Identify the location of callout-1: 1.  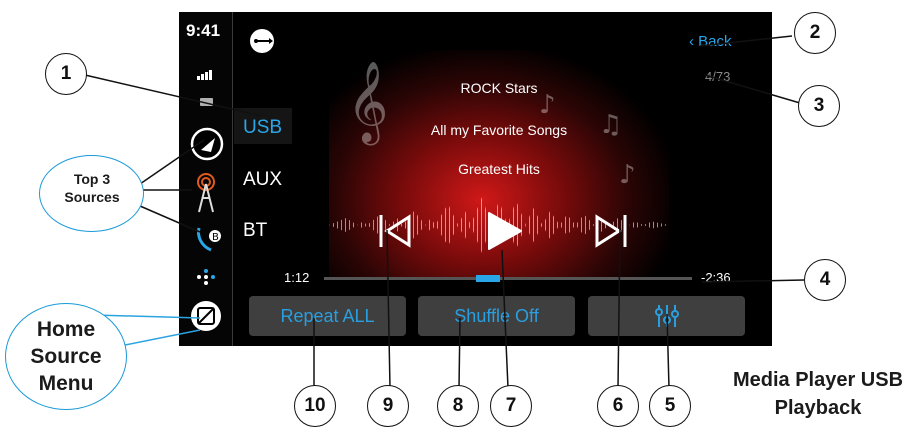
(66, 74).